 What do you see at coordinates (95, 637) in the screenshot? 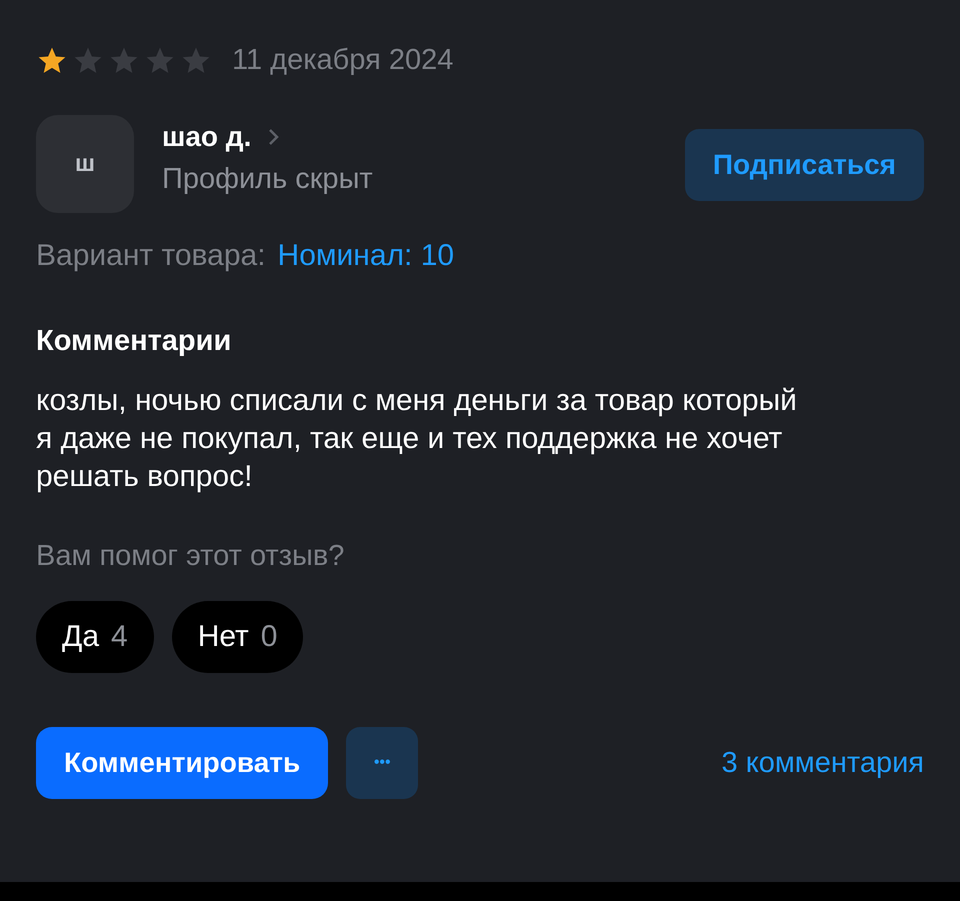
I see `vote-button: Да 4` at bounding box center [95, 637].